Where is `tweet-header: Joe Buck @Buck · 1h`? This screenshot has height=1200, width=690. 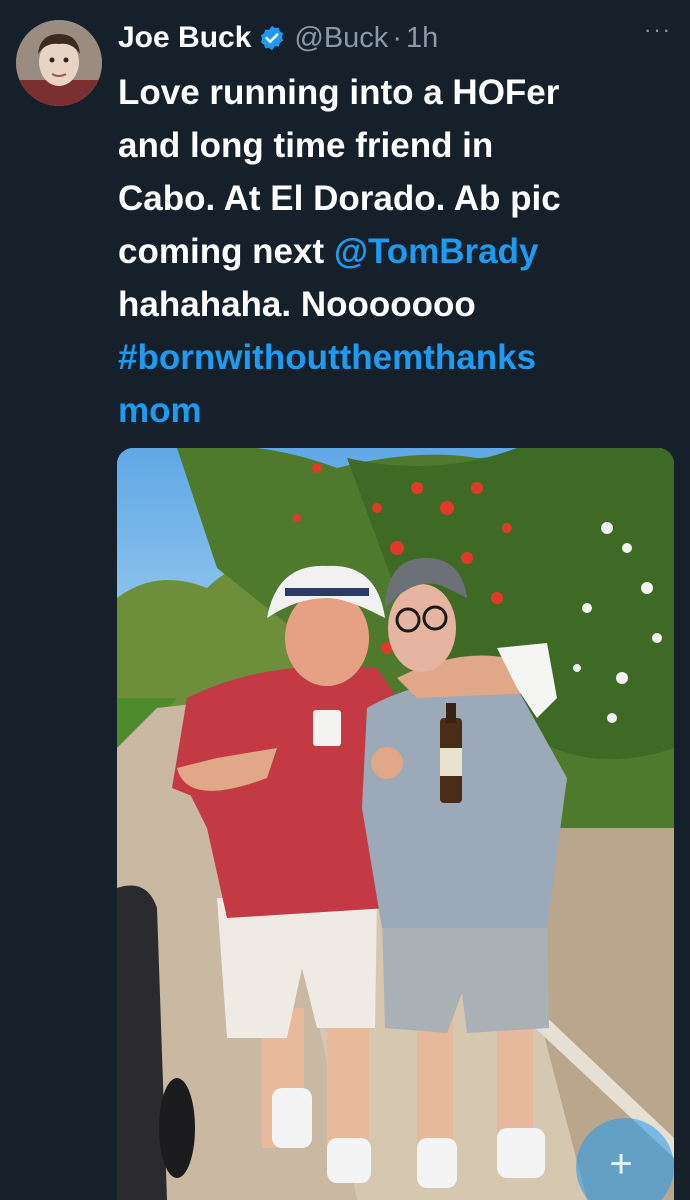 tweet-header: Joe Buck @Buck · 1h is located at coordinates (404, 38).